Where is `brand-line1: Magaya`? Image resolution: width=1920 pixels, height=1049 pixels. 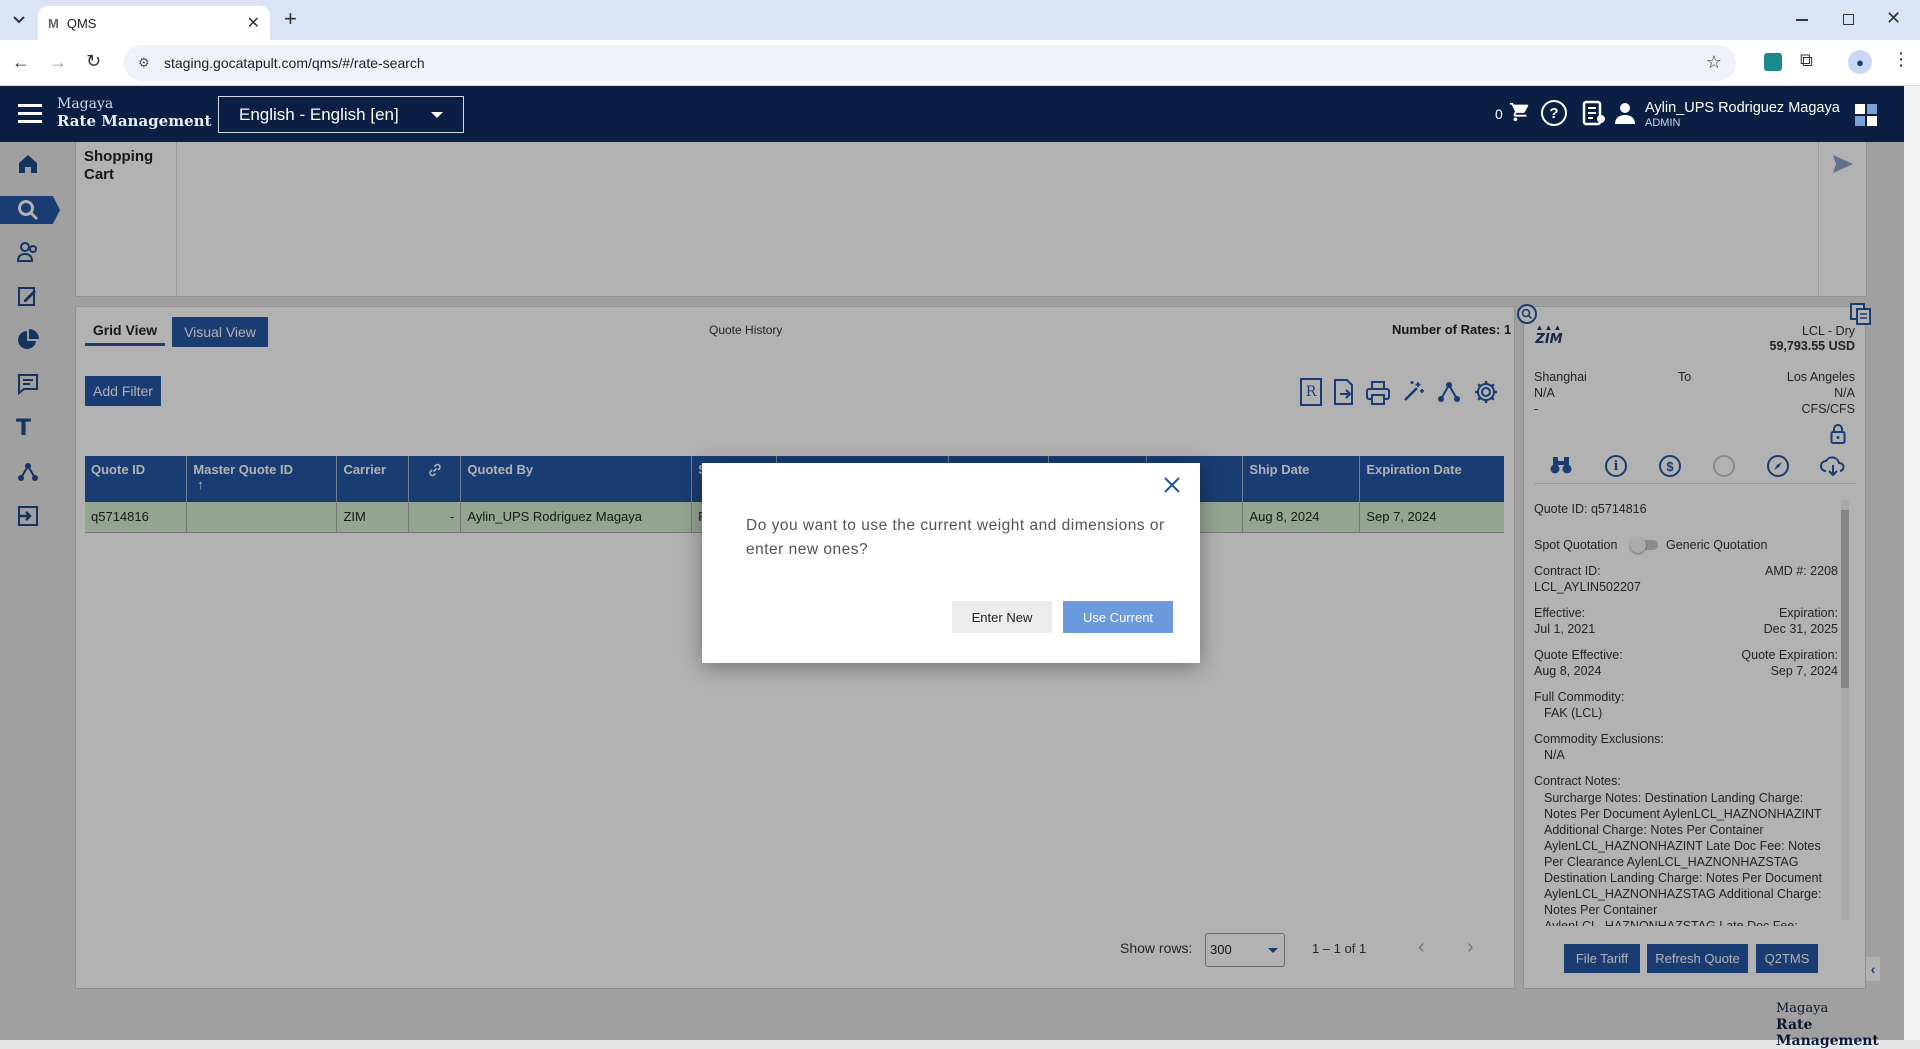 brand-line1: Magaya is located at coordinates (85, 104).